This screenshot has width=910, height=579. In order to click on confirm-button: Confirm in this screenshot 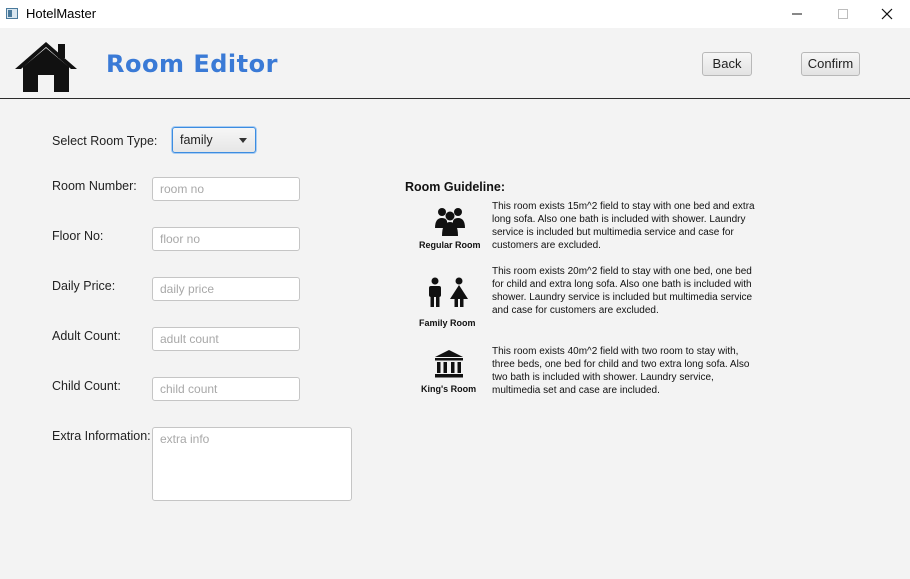, I will do `click(830, 64)`.